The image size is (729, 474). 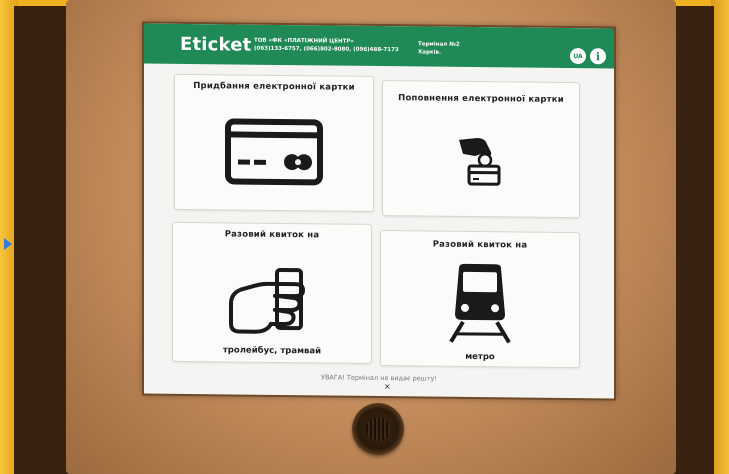 I want to click on tile-title: Придбання електронної картки, so click(x=274, y=87).